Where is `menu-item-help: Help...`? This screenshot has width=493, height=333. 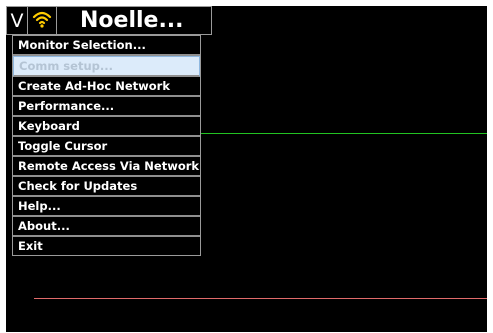
menu-item-help: Help... is located at coordinates (106, 207).